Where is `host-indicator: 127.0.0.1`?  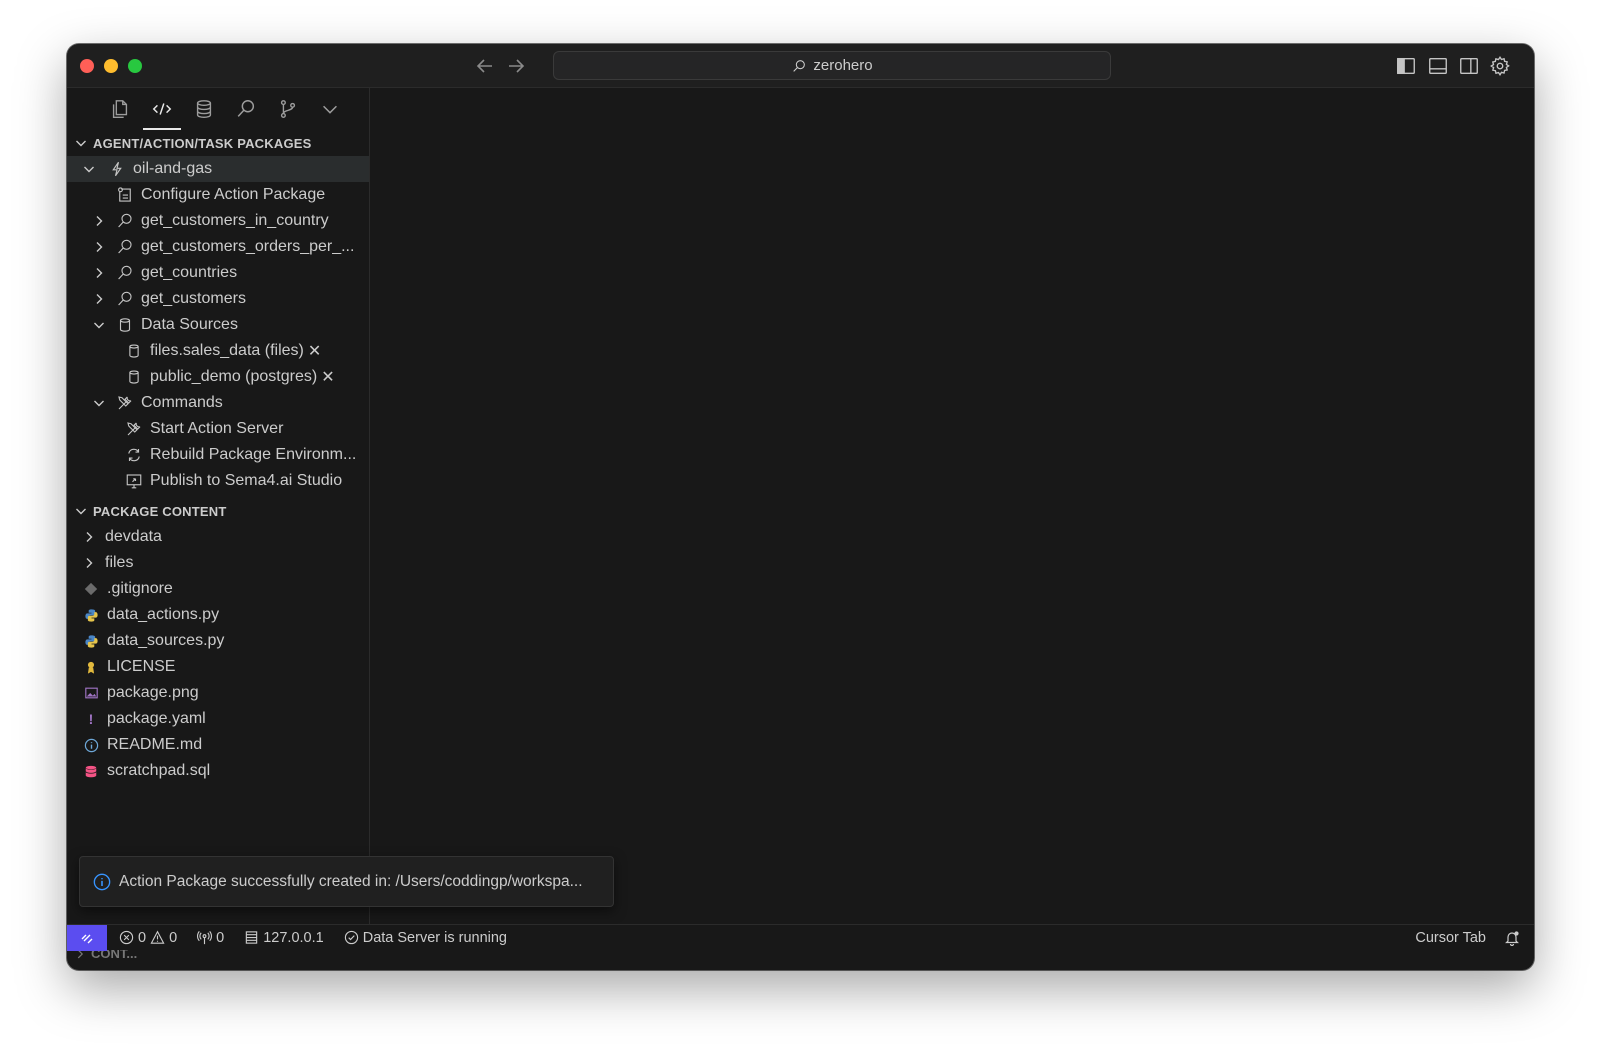 host-indicator: 127.0.0.1 is located at coordinates (284, 937).